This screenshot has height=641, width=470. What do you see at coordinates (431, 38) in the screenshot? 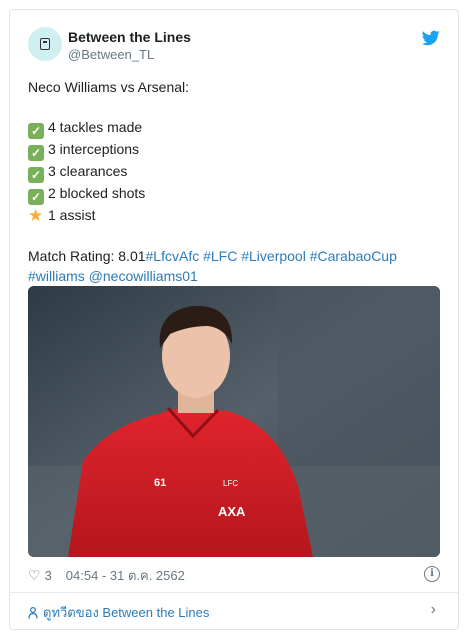
I see `twitter-bird-icon` at bounding box center [431, 38].